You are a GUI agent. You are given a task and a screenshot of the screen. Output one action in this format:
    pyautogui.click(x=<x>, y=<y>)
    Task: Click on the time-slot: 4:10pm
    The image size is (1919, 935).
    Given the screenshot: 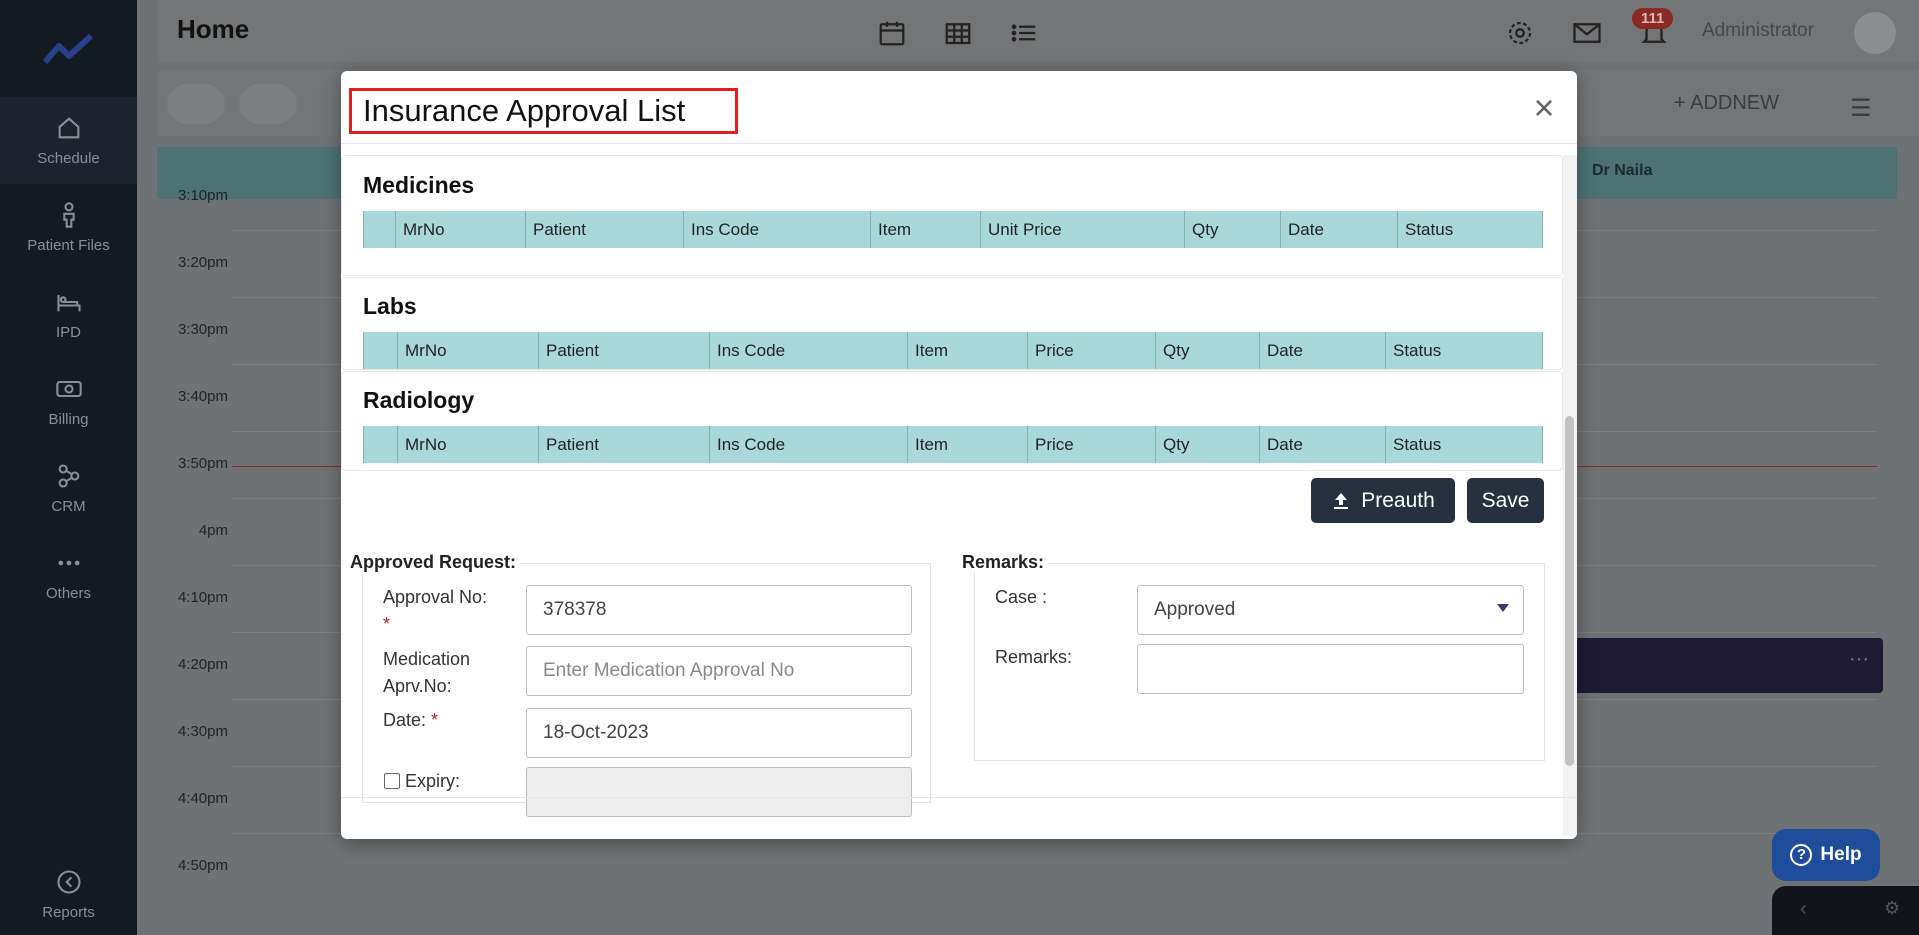 What is the action you would take?
    pyautogui.click(x=202, y=597)
    